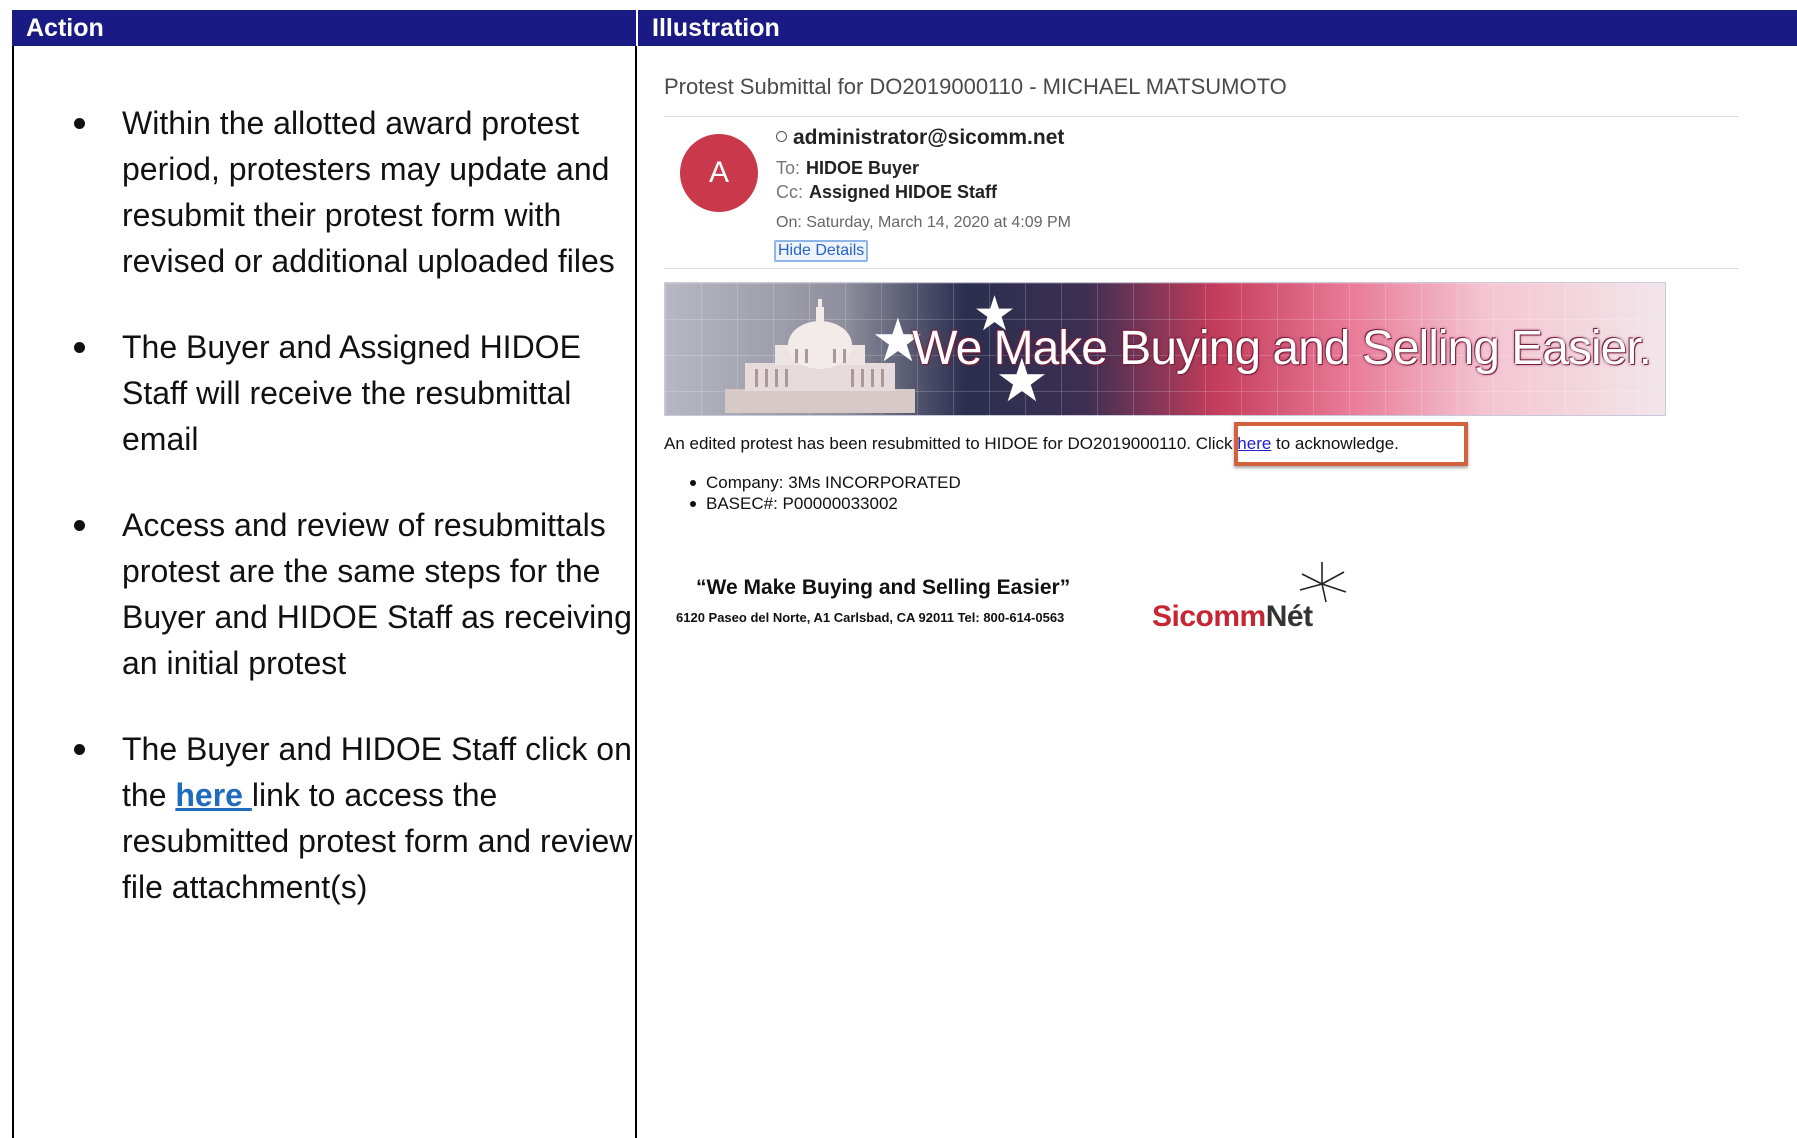 Image resolution: width=1797 pixels, height=1138 pixels. I want to click on detail-item: BASEC#: P00000033002, so click(824, 503).